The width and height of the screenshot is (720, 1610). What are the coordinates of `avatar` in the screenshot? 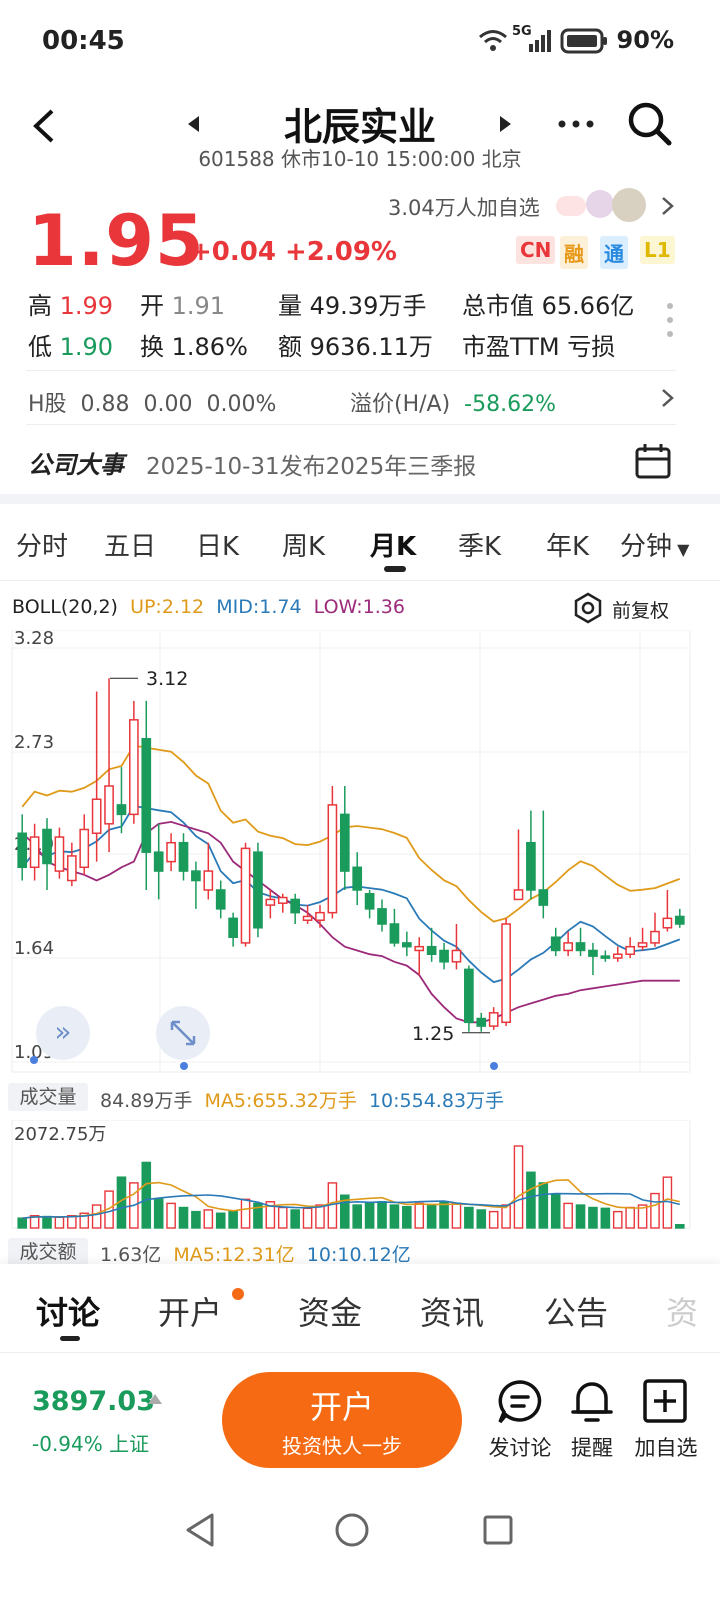 It's located at (571, 206).